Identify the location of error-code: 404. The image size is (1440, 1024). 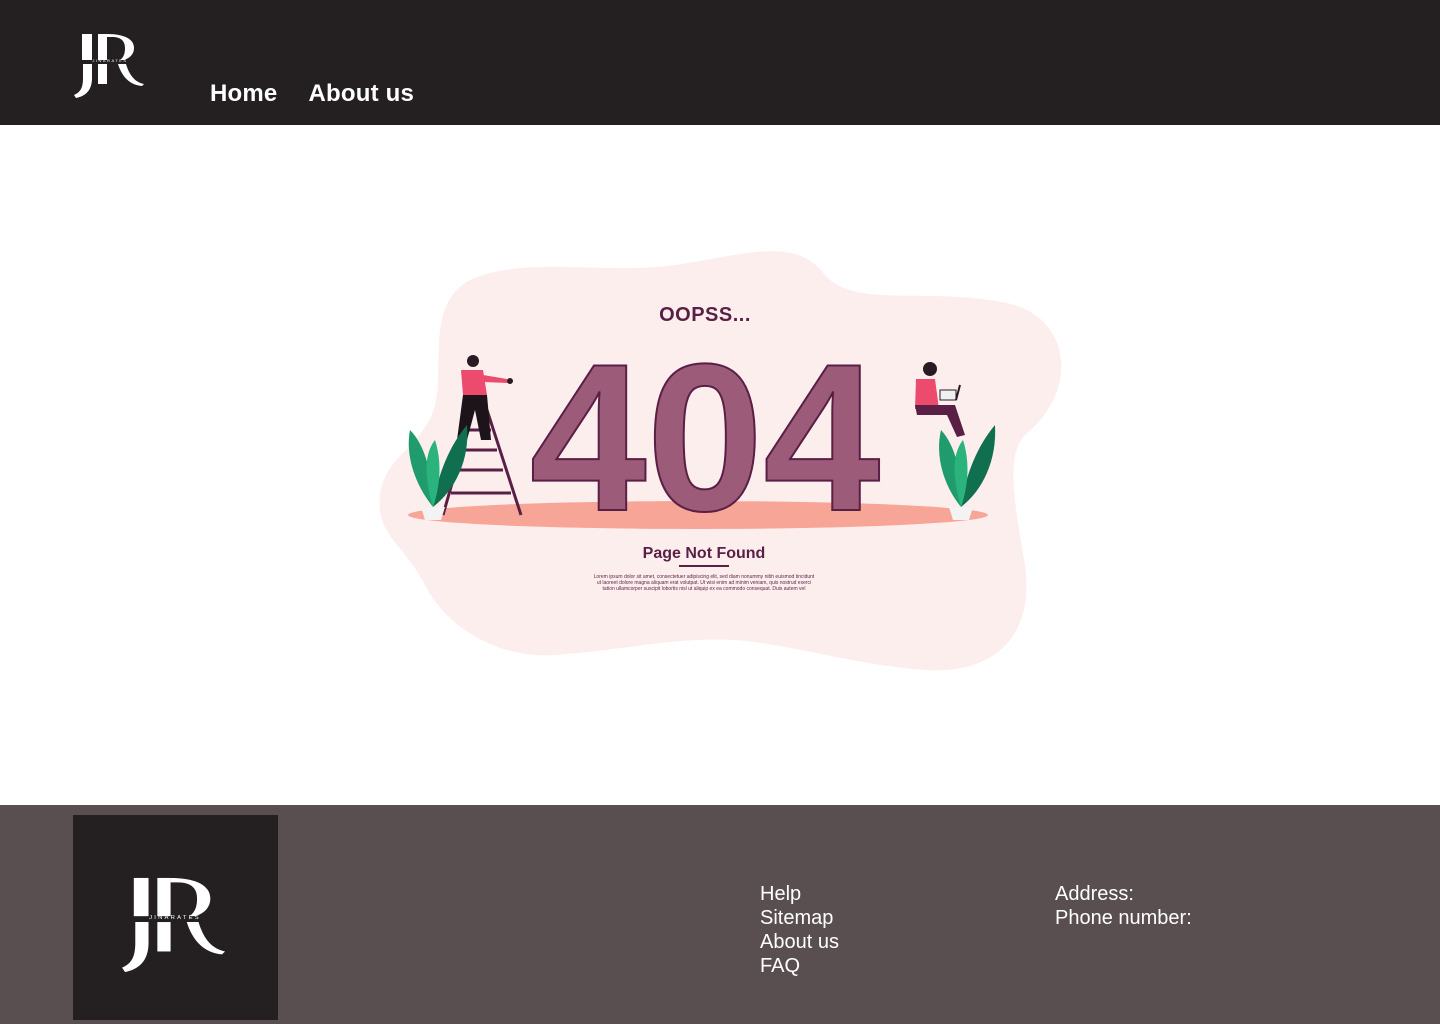
(705, 437).